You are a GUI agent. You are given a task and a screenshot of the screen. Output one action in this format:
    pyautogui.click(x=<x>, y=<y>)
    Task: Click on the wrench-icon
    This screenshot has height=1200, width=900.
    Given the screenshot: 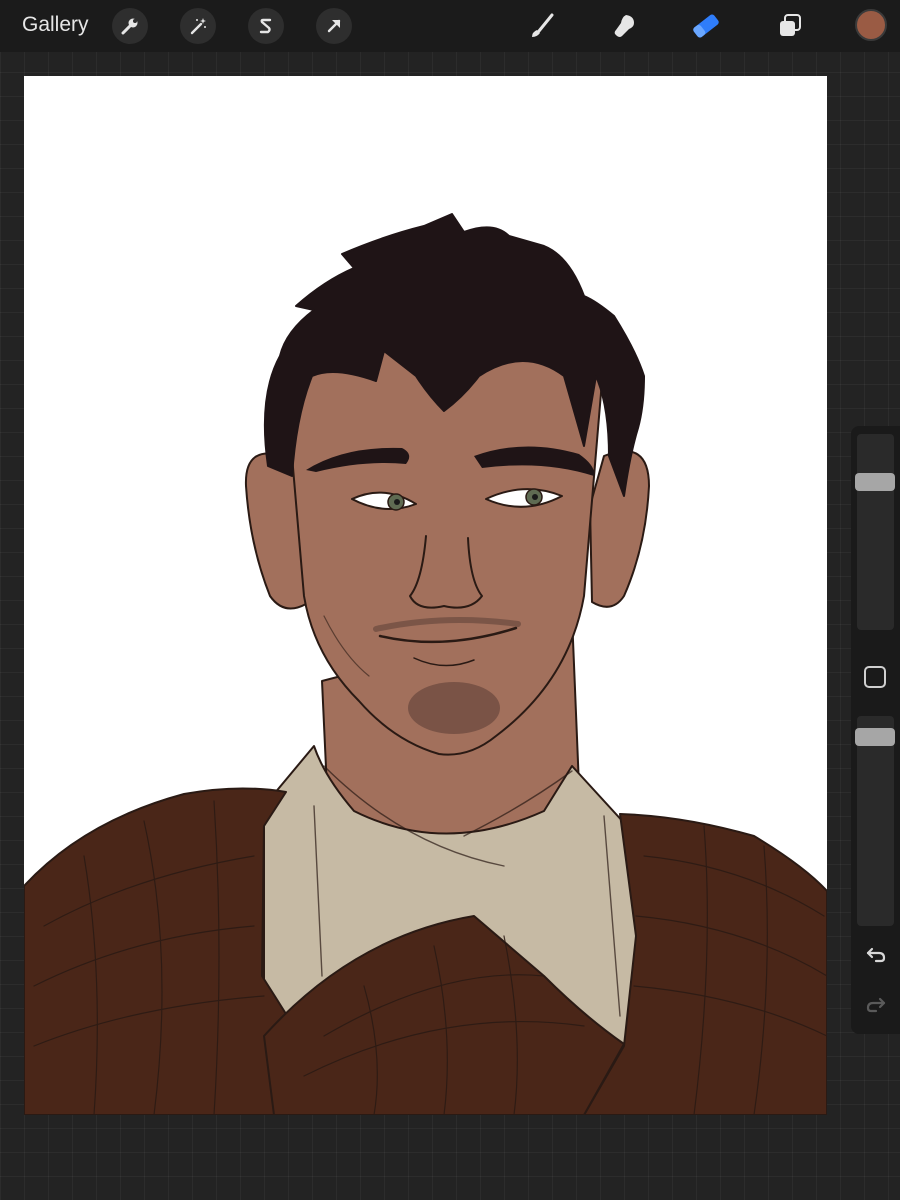 What is the action you would take?
    pyautogui.click(x=129, y=26)
    